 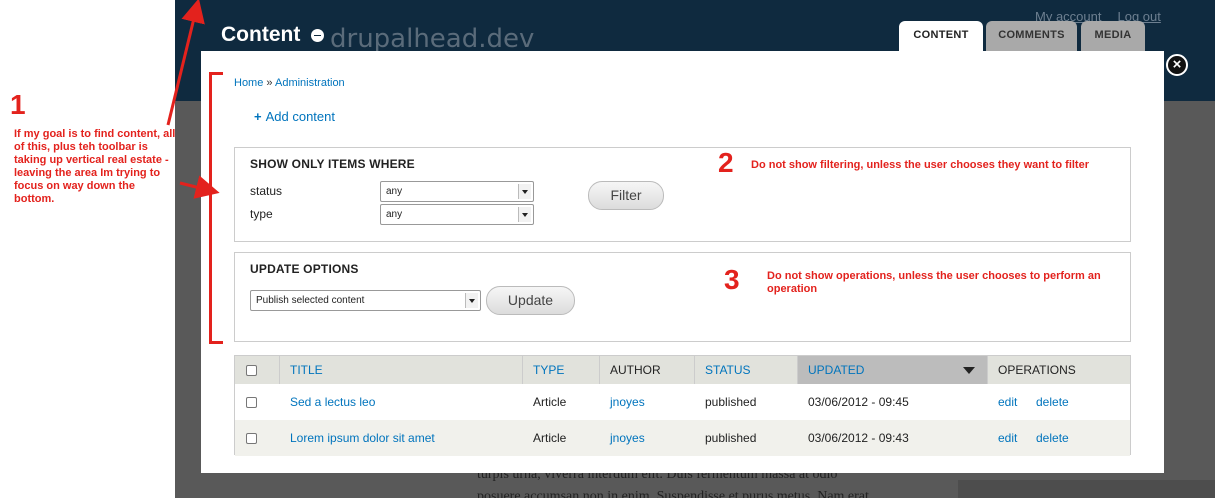 What do you see at coordinates (248, 83) in the screenshot?
I see `breadcrumb-home: Home` at bounding box center [248, 83].